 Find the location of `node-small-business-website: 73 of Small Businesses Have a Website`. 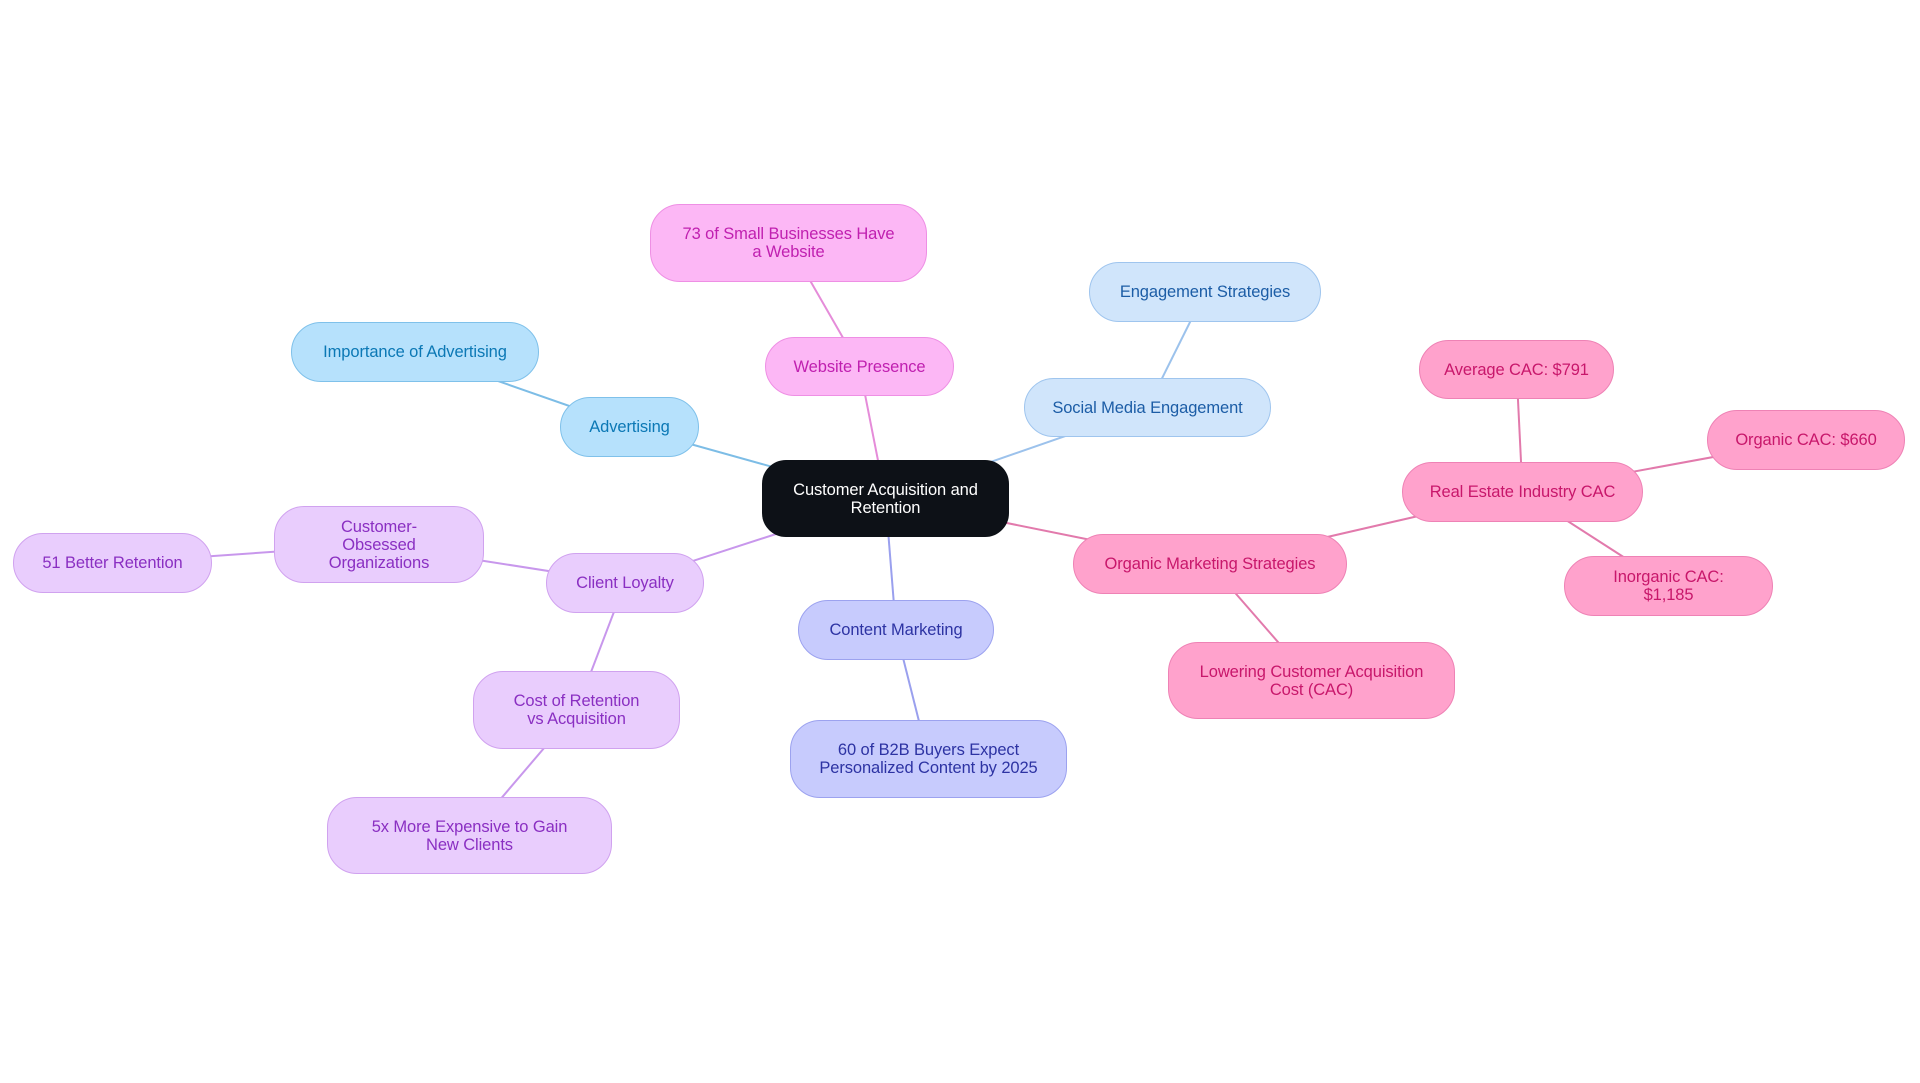

node-small-business-website: 73 of Small Businesses Have a Website is located at coordinates (788, 243).